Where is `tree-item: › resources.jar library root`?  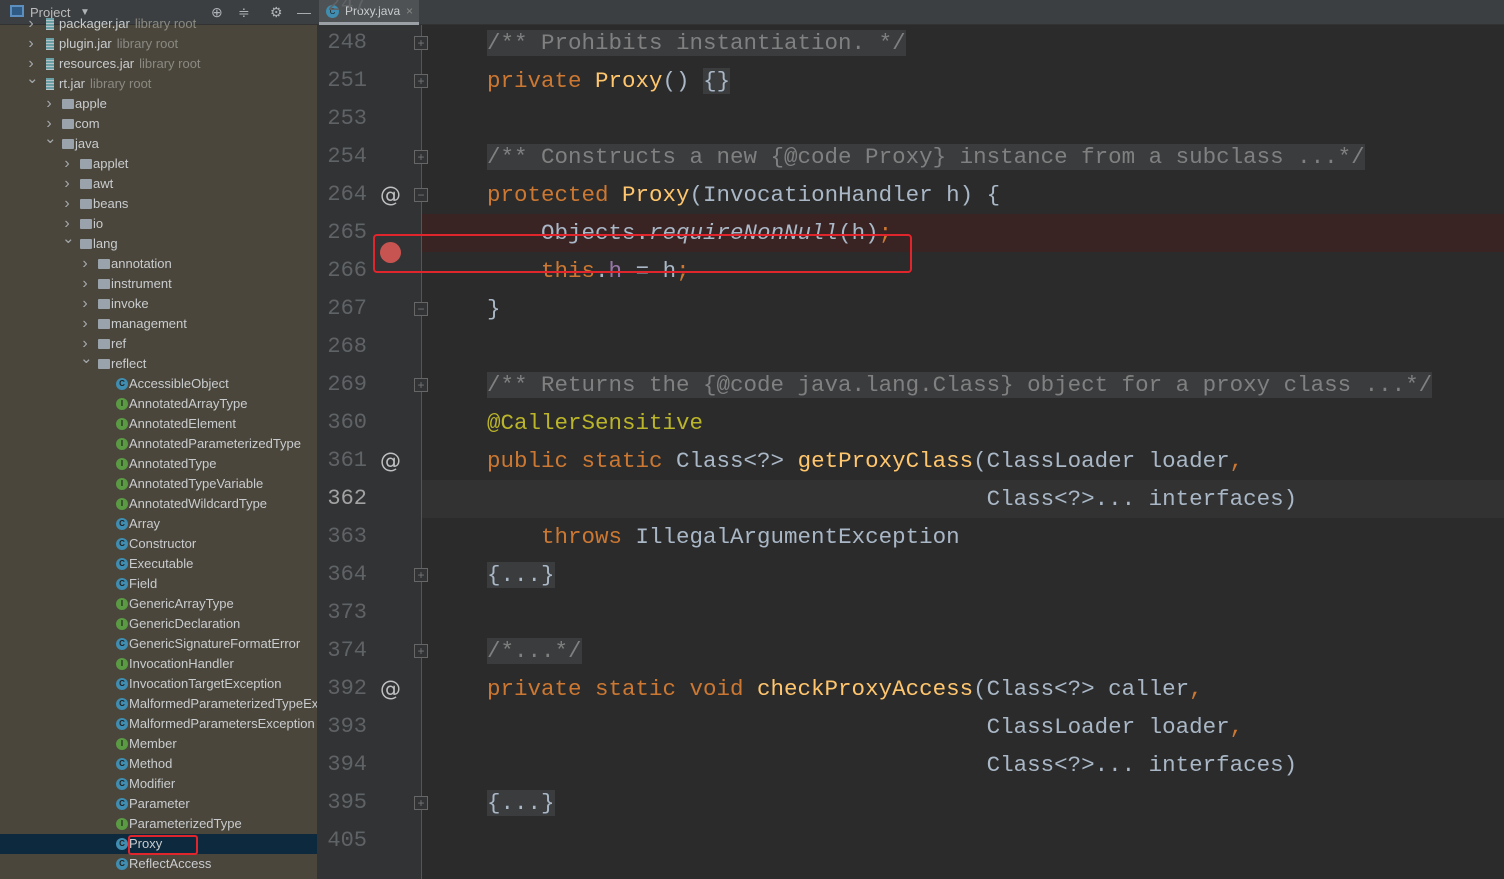
tree-item: › resources.jar library root is located at coordinates (158, 64).